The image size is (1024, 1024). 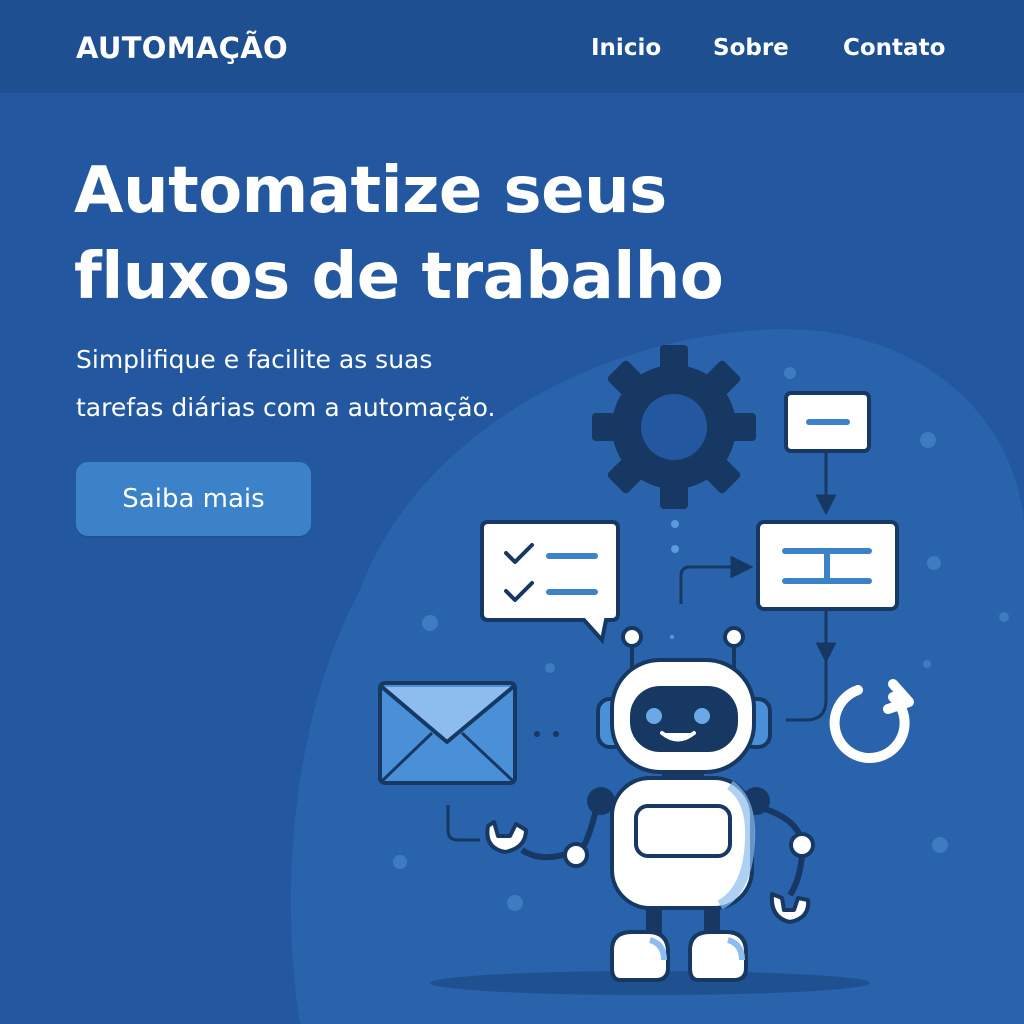 What do you see at coordinates (182, 48) in the screenshot?
I see `brand-logo: AUTOMAÇÃO` at bounding box center [182, 48].